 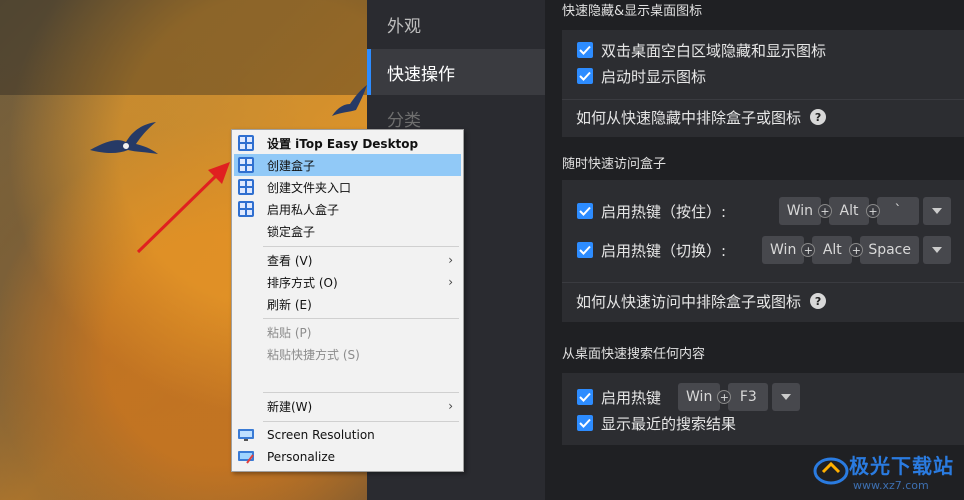 I want to click on menu-item-paste-shortcut: 粘贴快捷方式 (S), so click(x=347, y=354).